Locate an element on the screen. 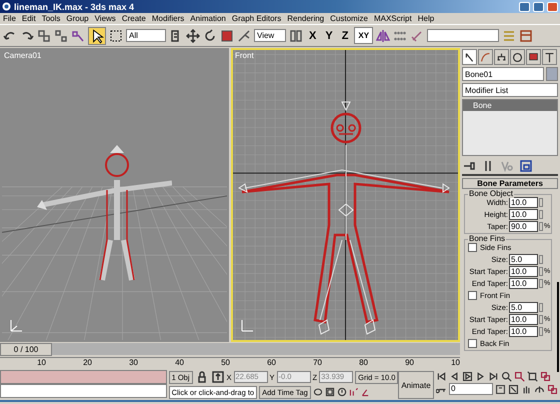 The height and width of the screenshot is (404, 560). group-title: Bone Object is located at coordinates (491, 193).